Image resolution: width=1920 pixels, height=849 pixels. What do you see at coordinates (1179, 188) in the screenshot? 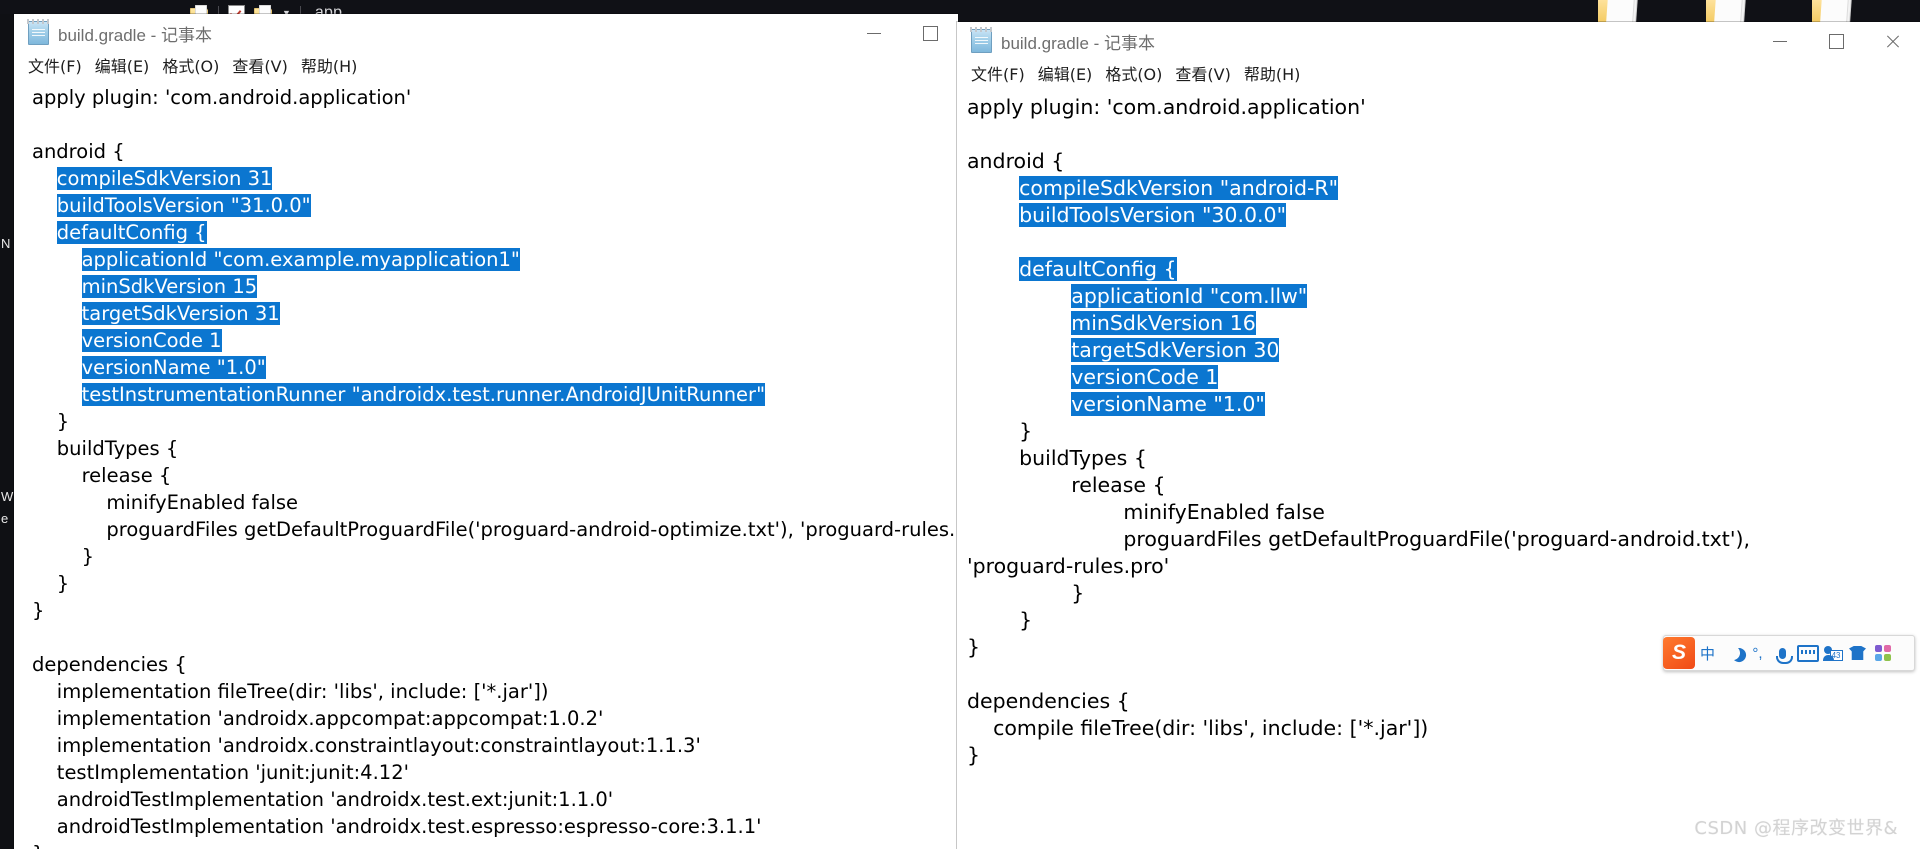
I see `code-line: compileSdkVersion "android-R"` at bounding box center [1179, 188].